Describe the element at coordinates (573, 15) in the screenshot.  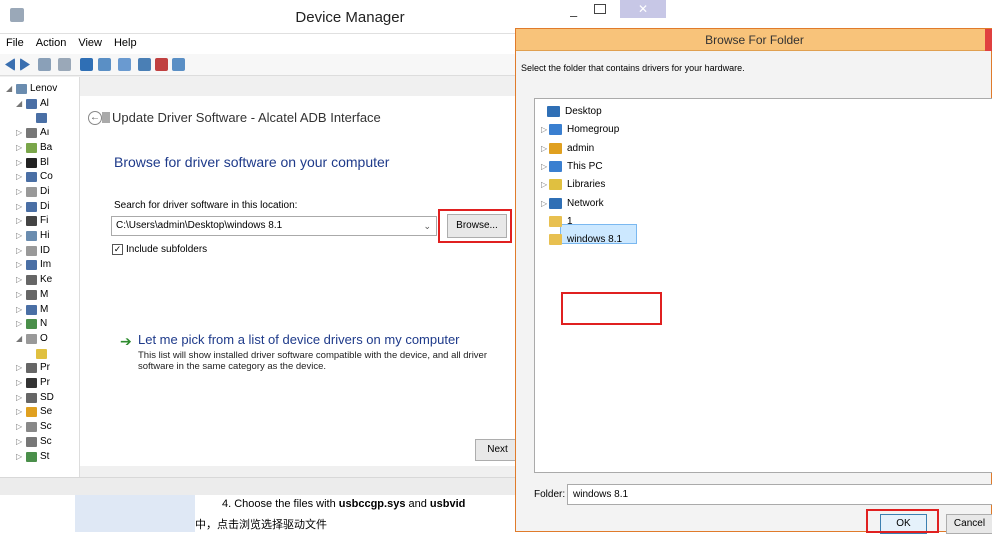
I see `device-manager-minimize-button: –` at that location.